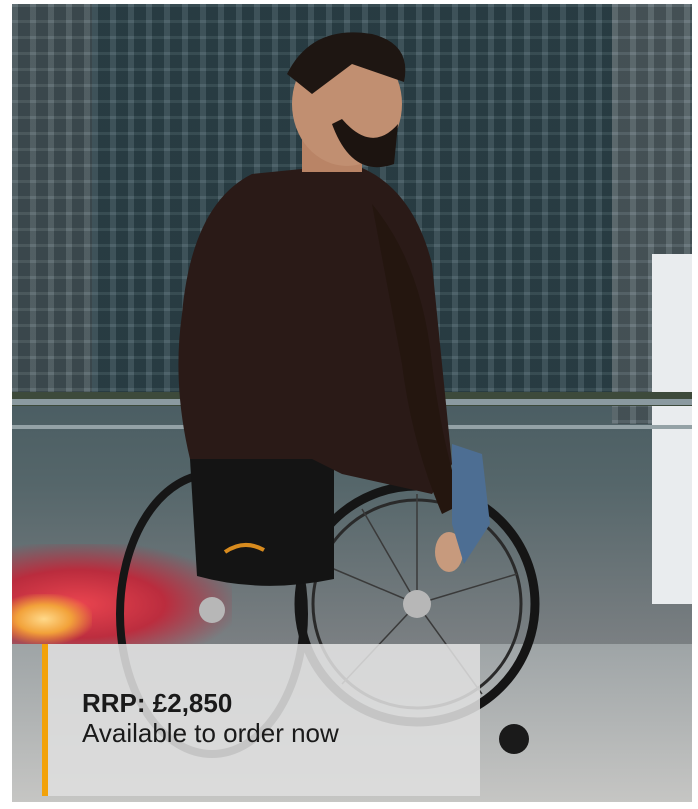 The height and width of the screenshot is (809, 698). Describe the element at coordinates (210, 733) in the screenshot. I see `availability-text: Available to order now` at that location.